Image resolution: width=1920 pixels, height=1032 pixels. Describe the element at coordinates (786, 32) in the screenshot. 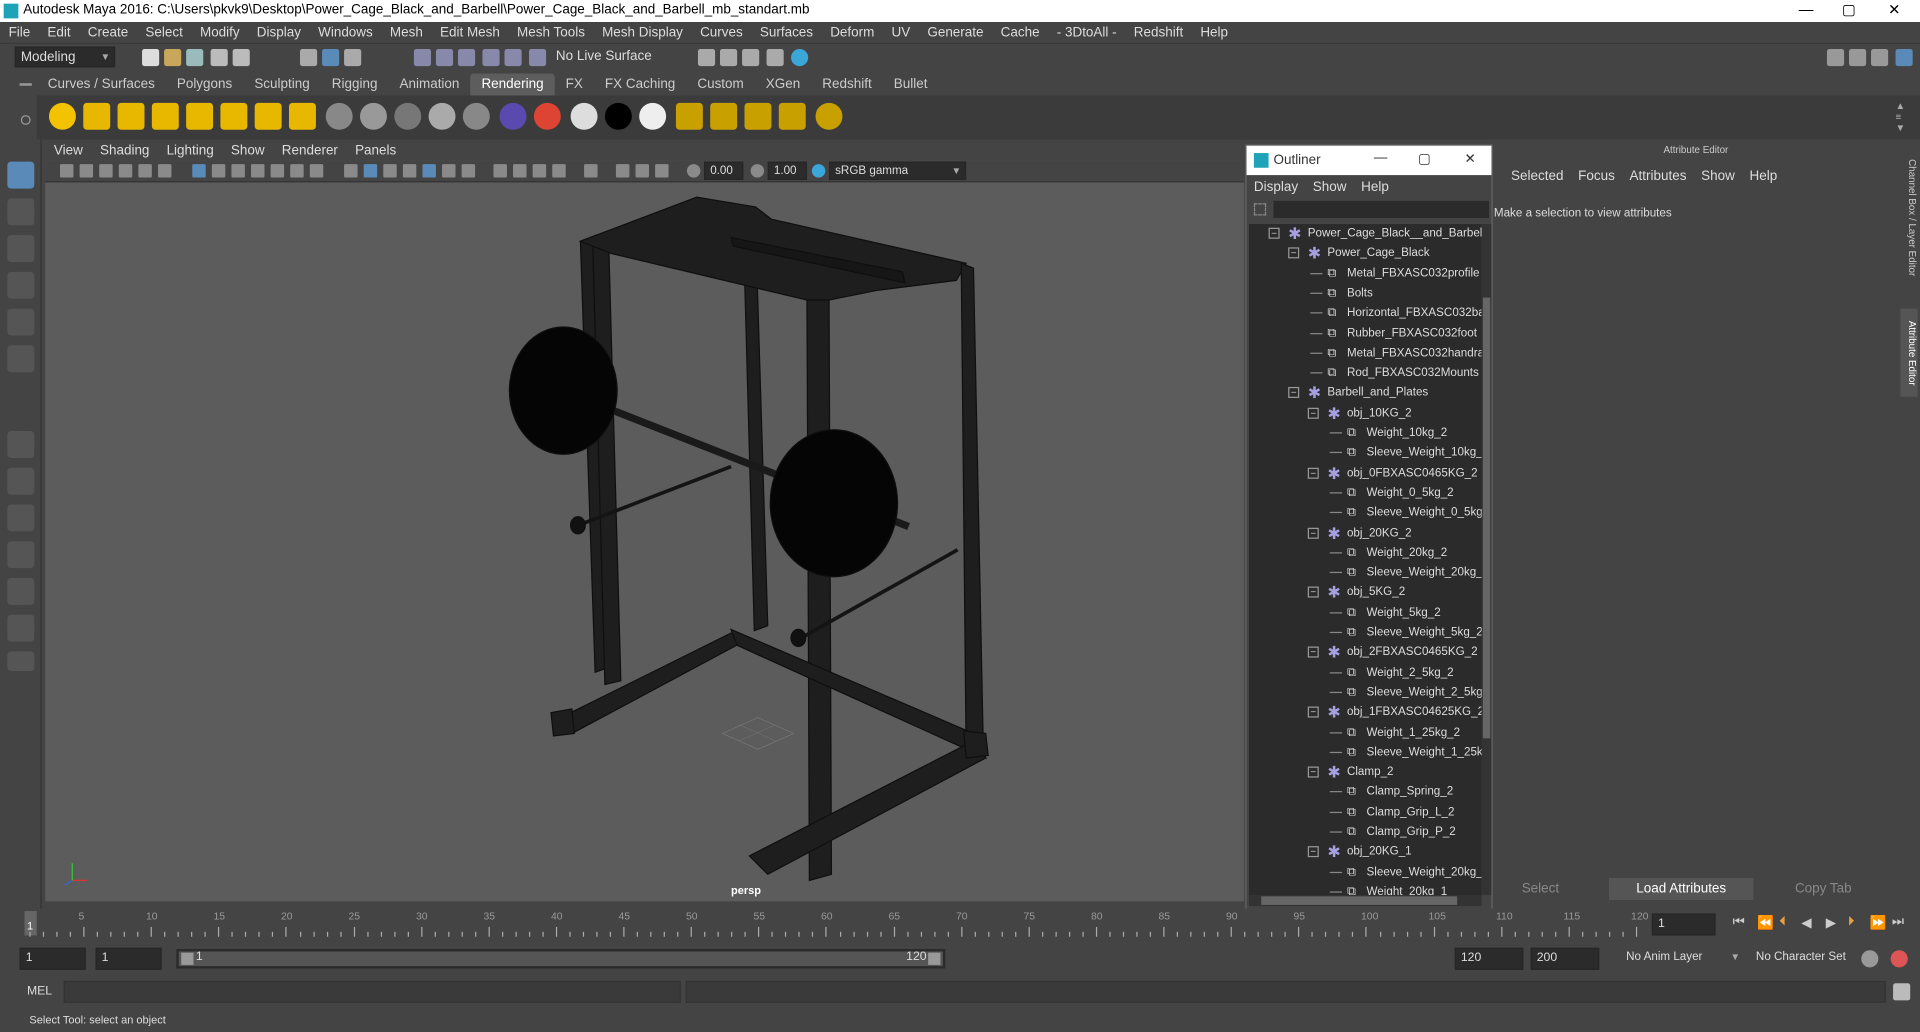

I see `menu-surfaces: Surfaces` at that location.